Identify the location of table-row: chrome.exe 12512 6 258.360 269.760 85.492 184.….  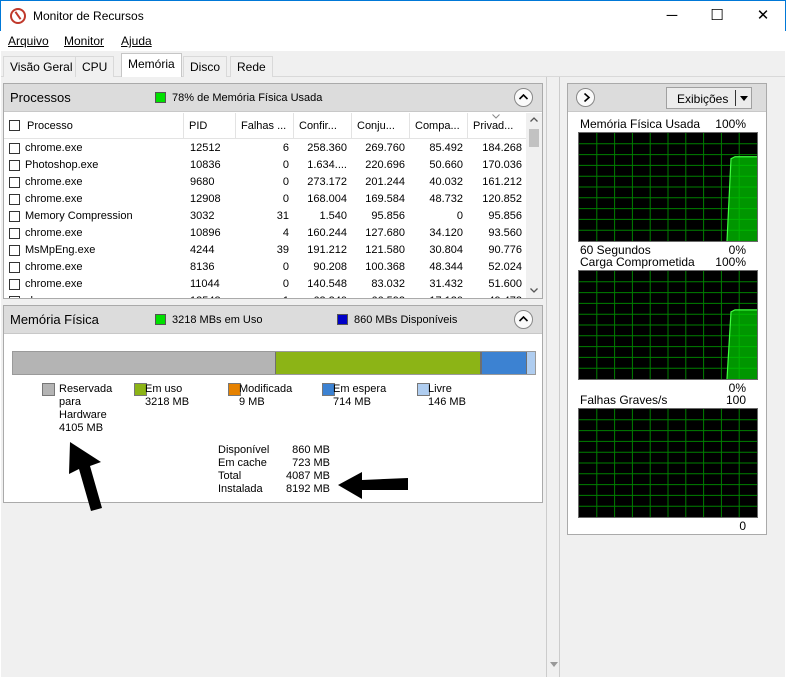
(265, 148).